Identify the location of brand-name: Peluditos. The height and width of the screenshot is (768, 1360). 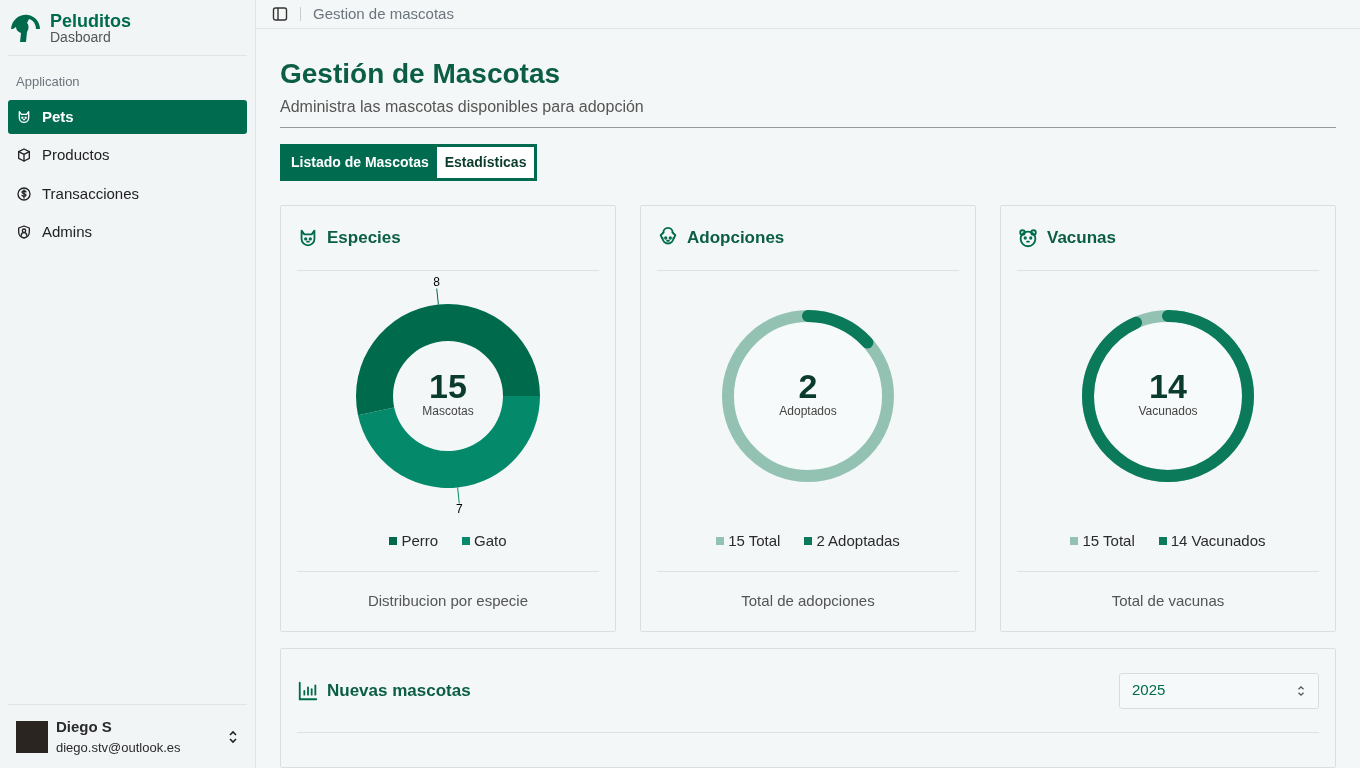
(90, 20).